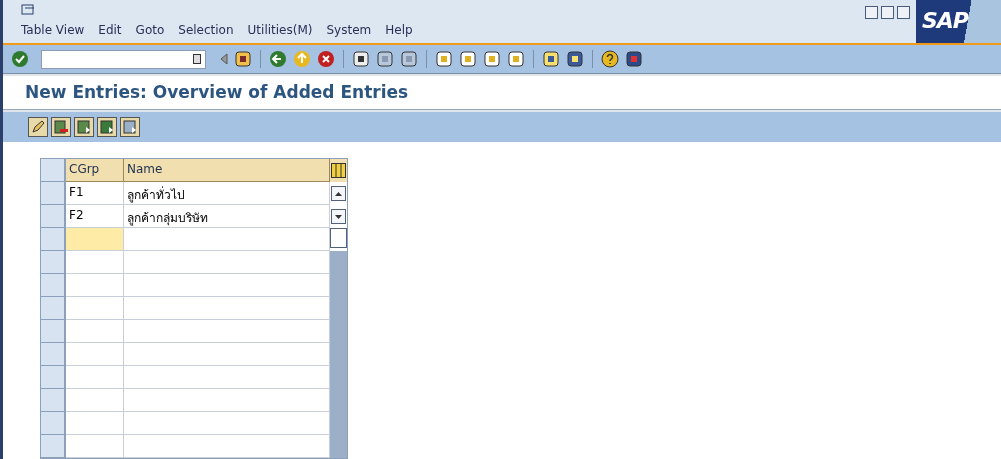 This screenshot has width=1001, height=459. I want to click on triangle-down-icon, so click(338, 216).